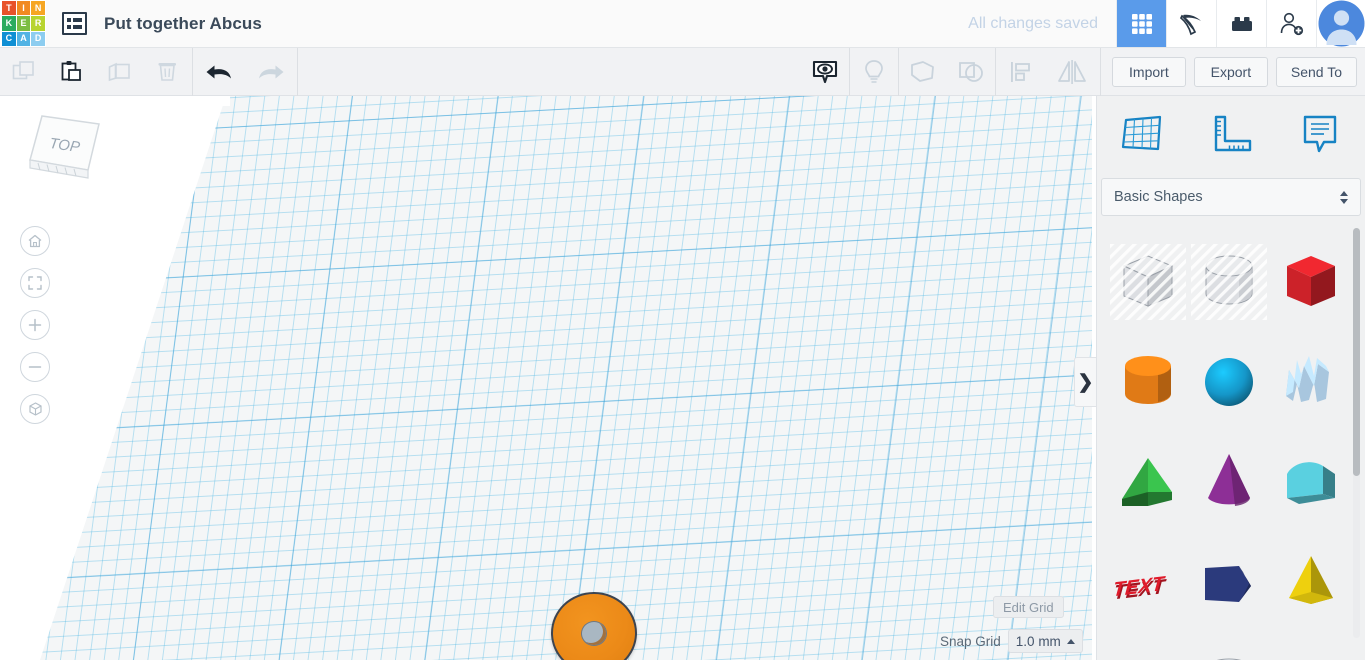 This screenshot has width=1365, height=660. Describe the element at coordinates (1070, 641) in the screenshot. I see `caret-up-icon` at that location.